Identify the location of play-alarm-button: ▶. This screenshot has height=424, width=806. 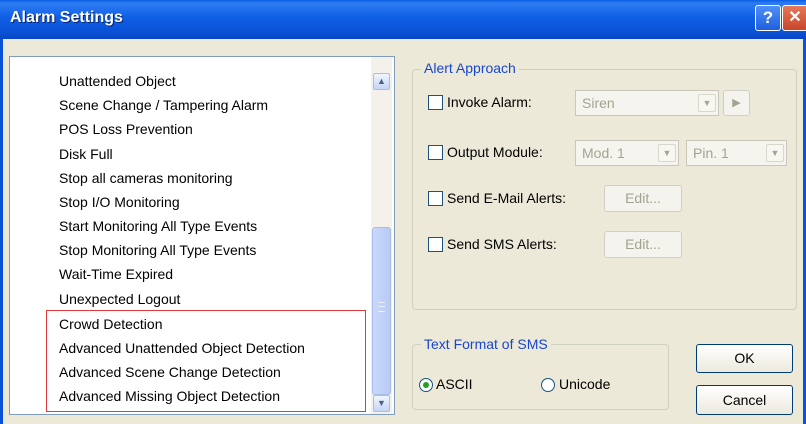
(736, 103).